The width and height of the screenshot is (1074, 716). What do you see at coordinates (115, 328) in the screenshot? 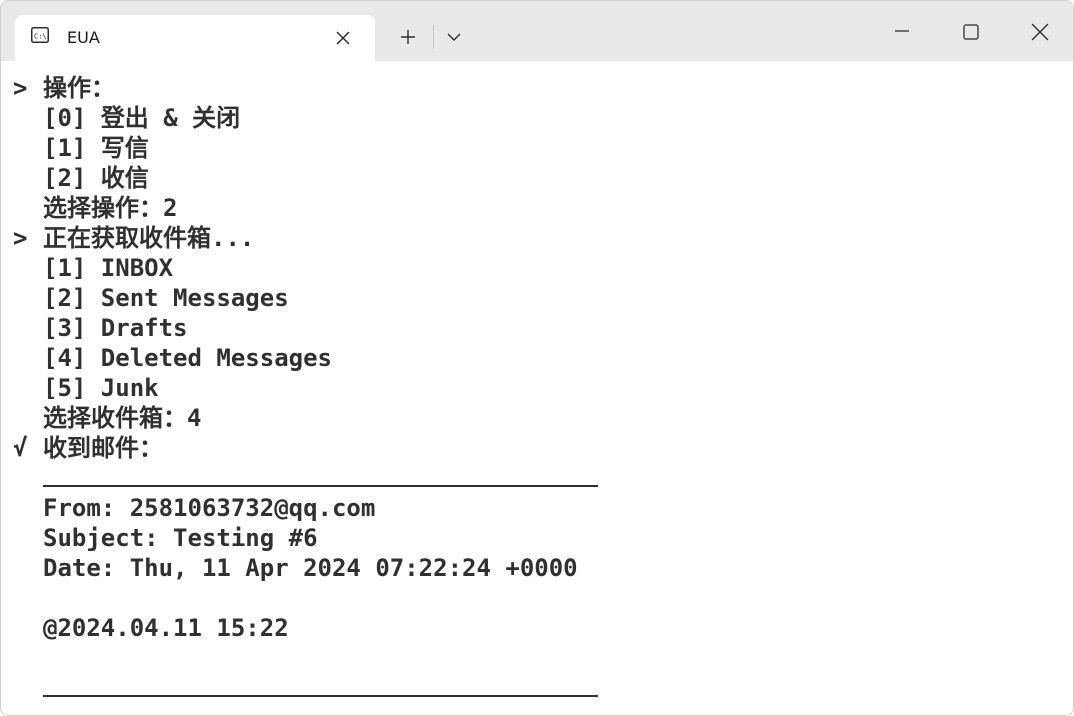
I see `line-text: [3] Drafts` at bounding box center [115, 328].